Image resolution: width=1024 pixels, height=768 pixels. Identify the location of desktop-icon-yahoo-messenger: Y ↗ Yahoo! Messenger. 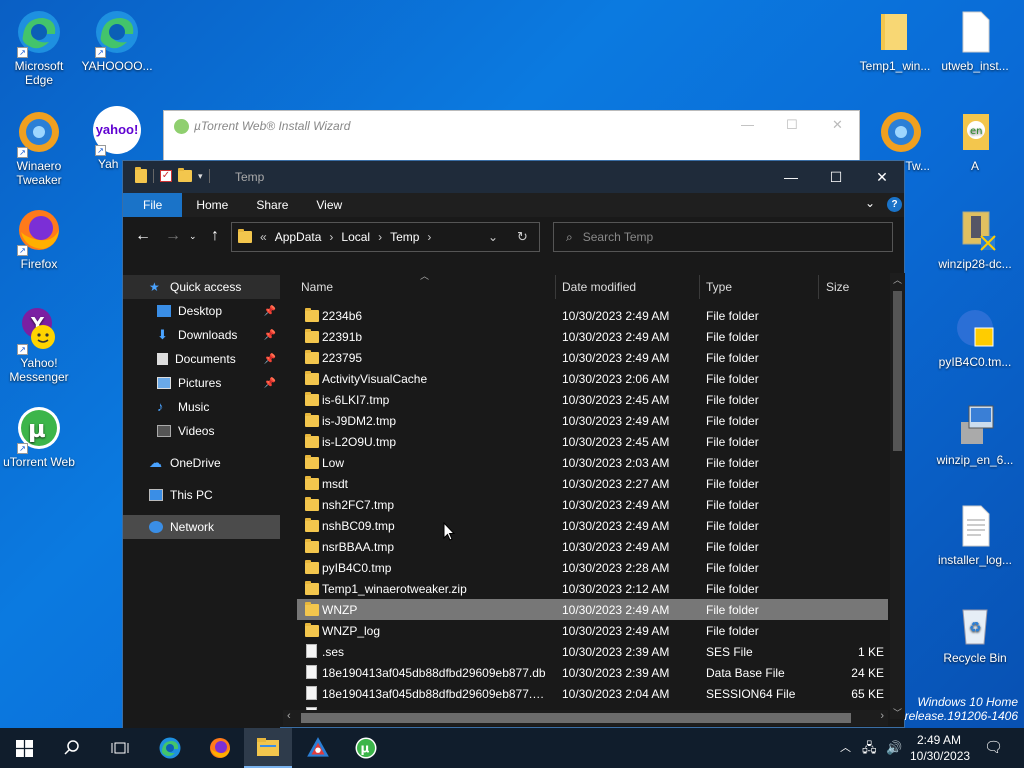
(39, 344).